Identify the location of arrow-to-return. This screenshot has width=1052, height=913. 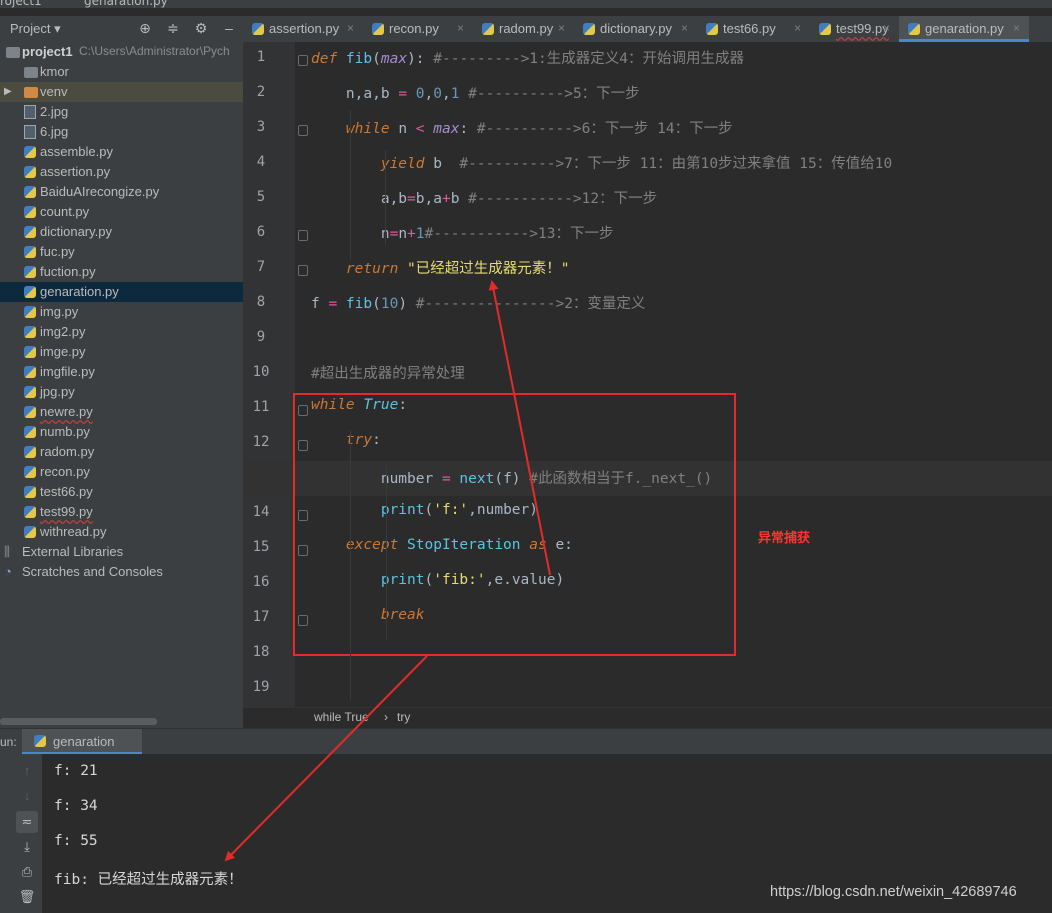
(519, 428).